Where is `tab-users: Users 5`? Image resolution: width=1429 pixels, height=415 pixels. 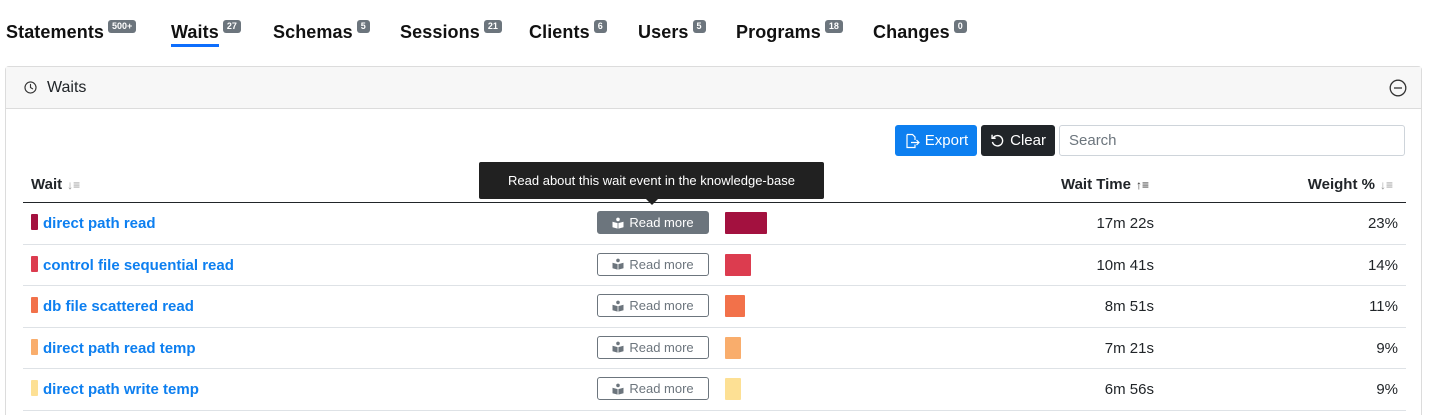 tab-users: Users 5 is located at coordinates (672, 32).